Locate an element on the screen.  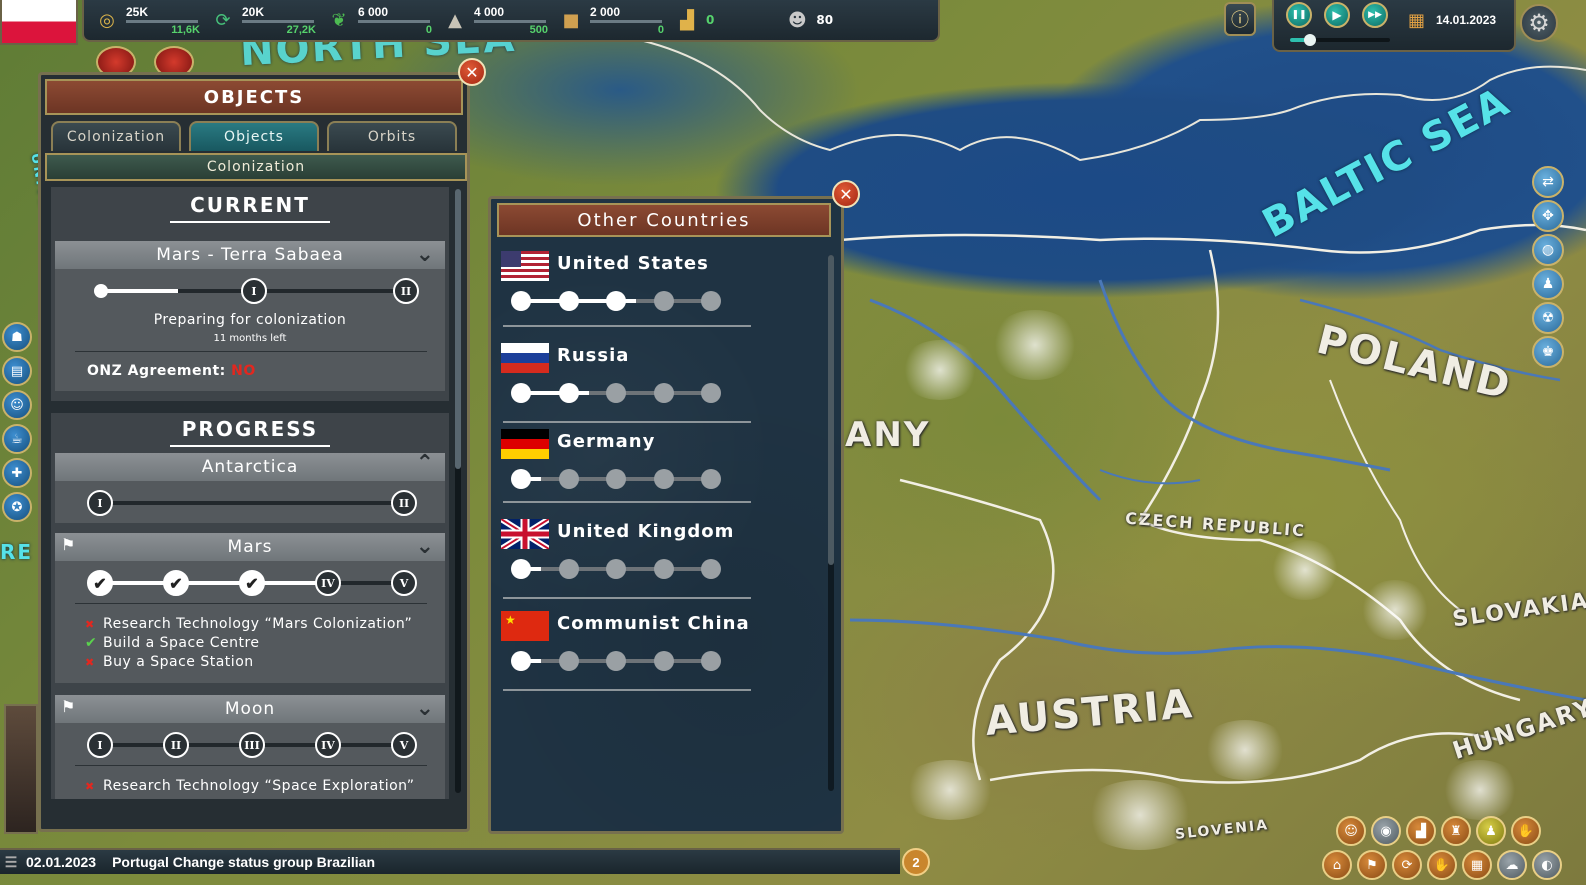
map-label-germany: ANY is located at coordinates (888, 435).